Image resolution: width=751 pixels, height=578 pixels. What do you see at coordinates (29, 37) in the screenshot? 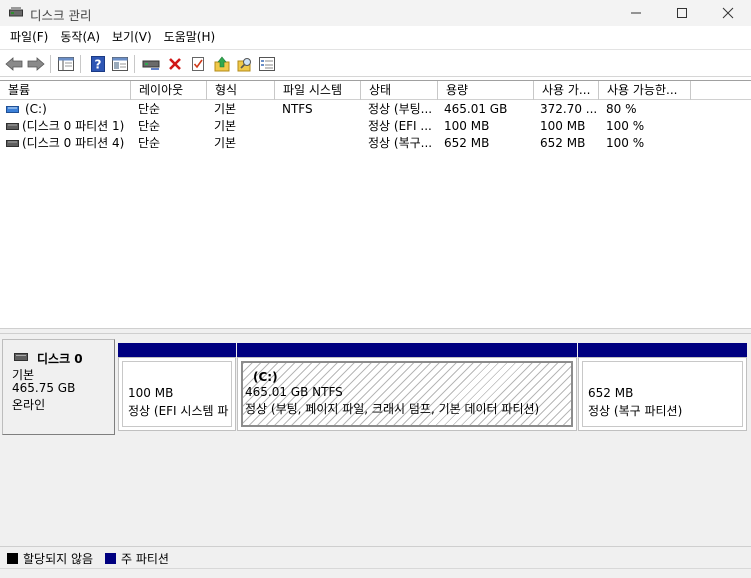
I see `menu-file: 파일(F)` at bounding box center [29, 37].